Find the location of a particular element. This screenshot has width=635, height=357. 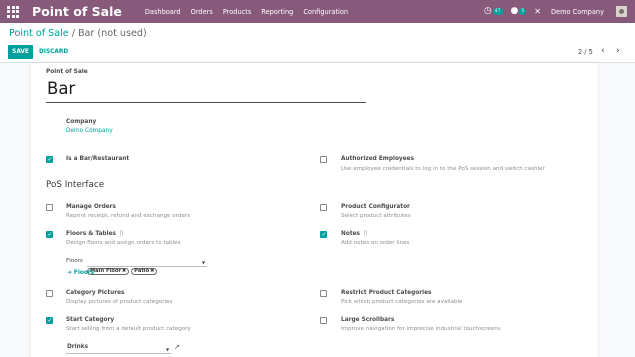

start-category-select: Drinks is located at coordinates (77, 347).